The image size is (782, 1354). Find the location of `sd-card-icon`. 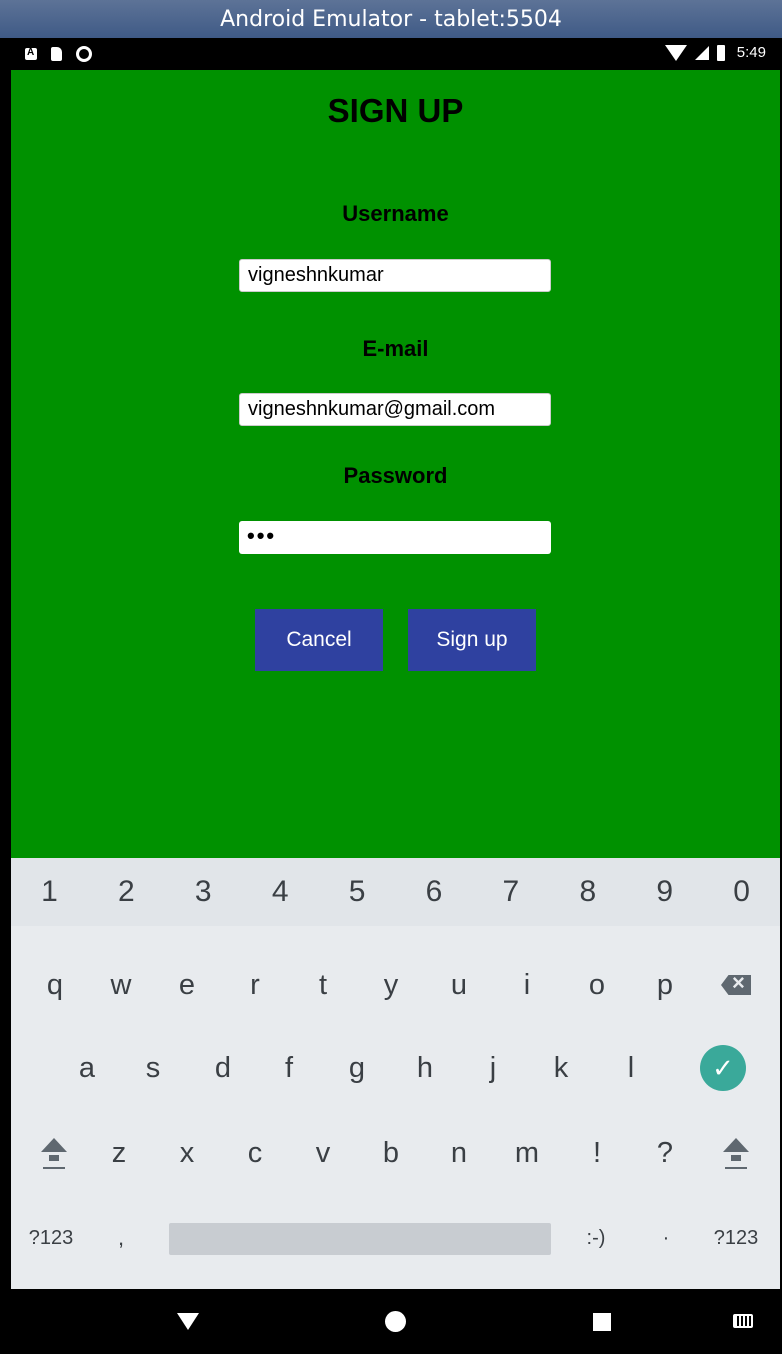

sd-card-icon is located at coordinates (56, 54).